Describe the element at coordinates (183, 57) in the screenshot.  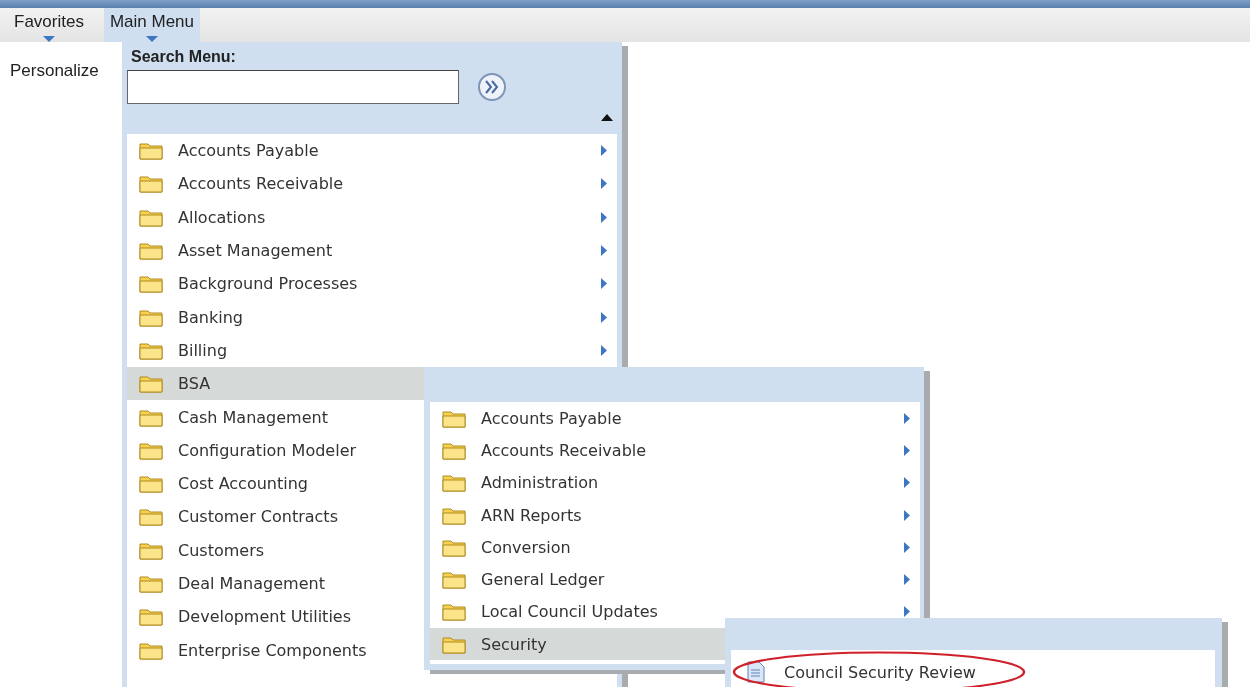
I see `search-label: Search Menu:` at that location.